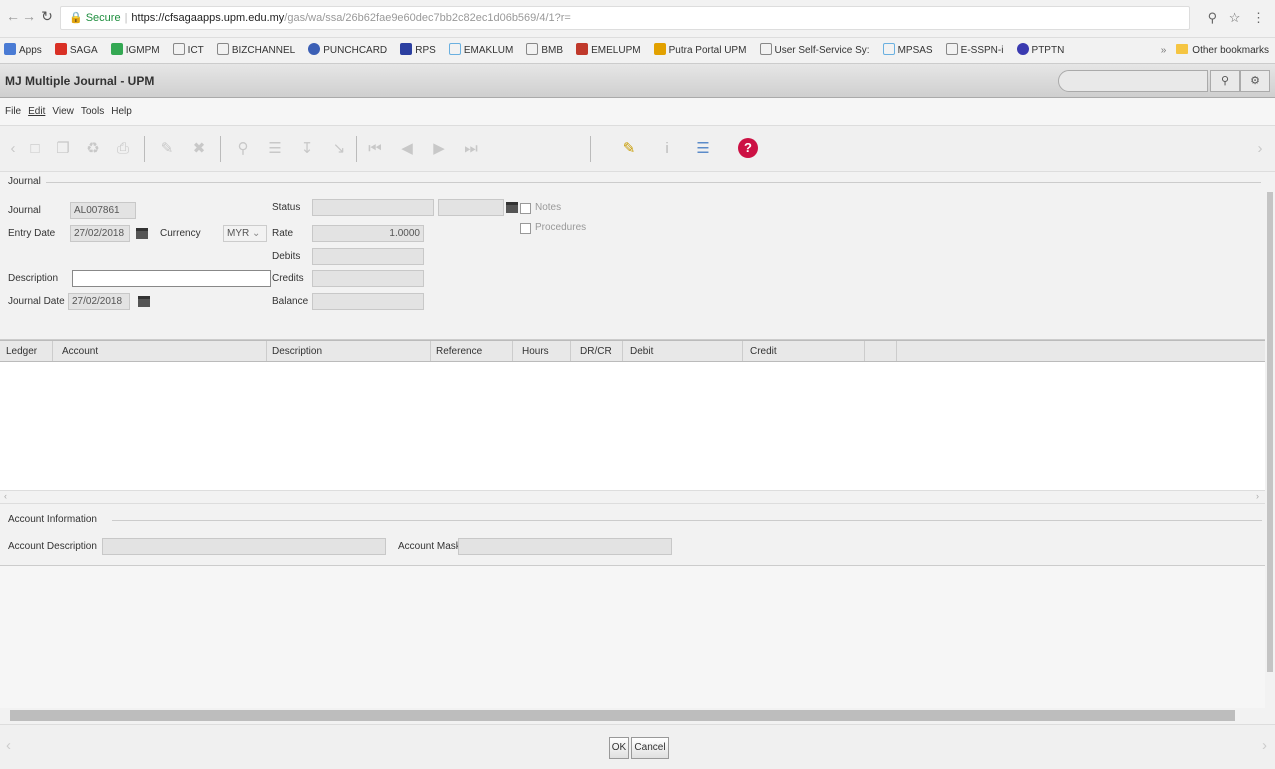 The height and width of the screenshot is (769, 1275). What do you see at coordinates (667, 149) in the screenshot?
I see `info-icon: i` at bounding box center [667, 149].